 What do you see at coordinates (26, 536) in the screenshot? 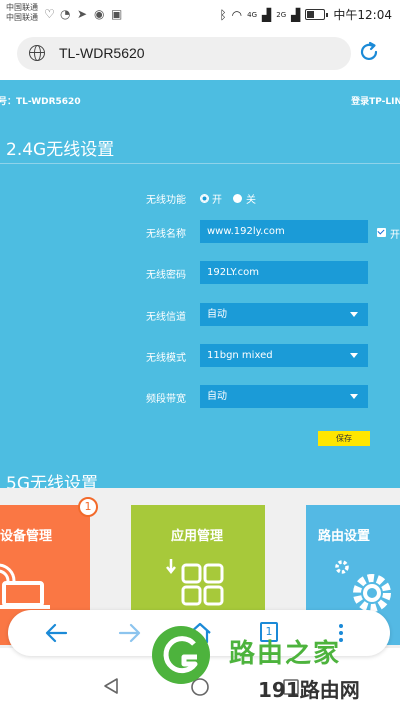
I see `tile-device-label: 设备管理` at bounding box center [26, 536].